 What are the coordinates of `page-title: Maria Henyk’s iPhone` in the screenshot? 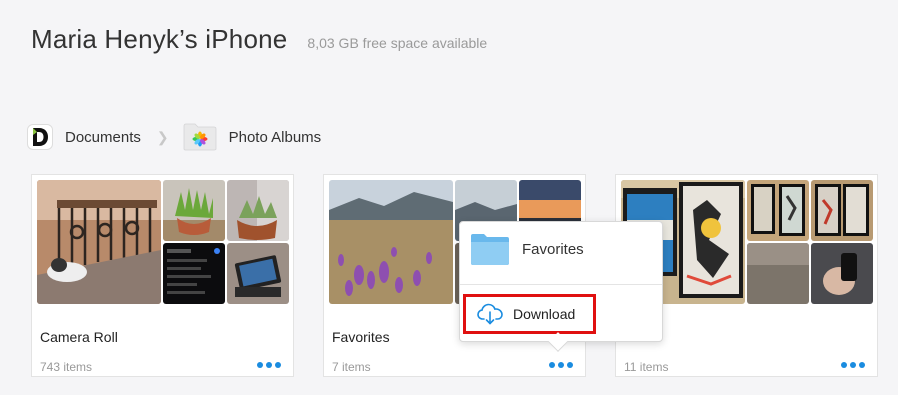 It's located at (159, 39).